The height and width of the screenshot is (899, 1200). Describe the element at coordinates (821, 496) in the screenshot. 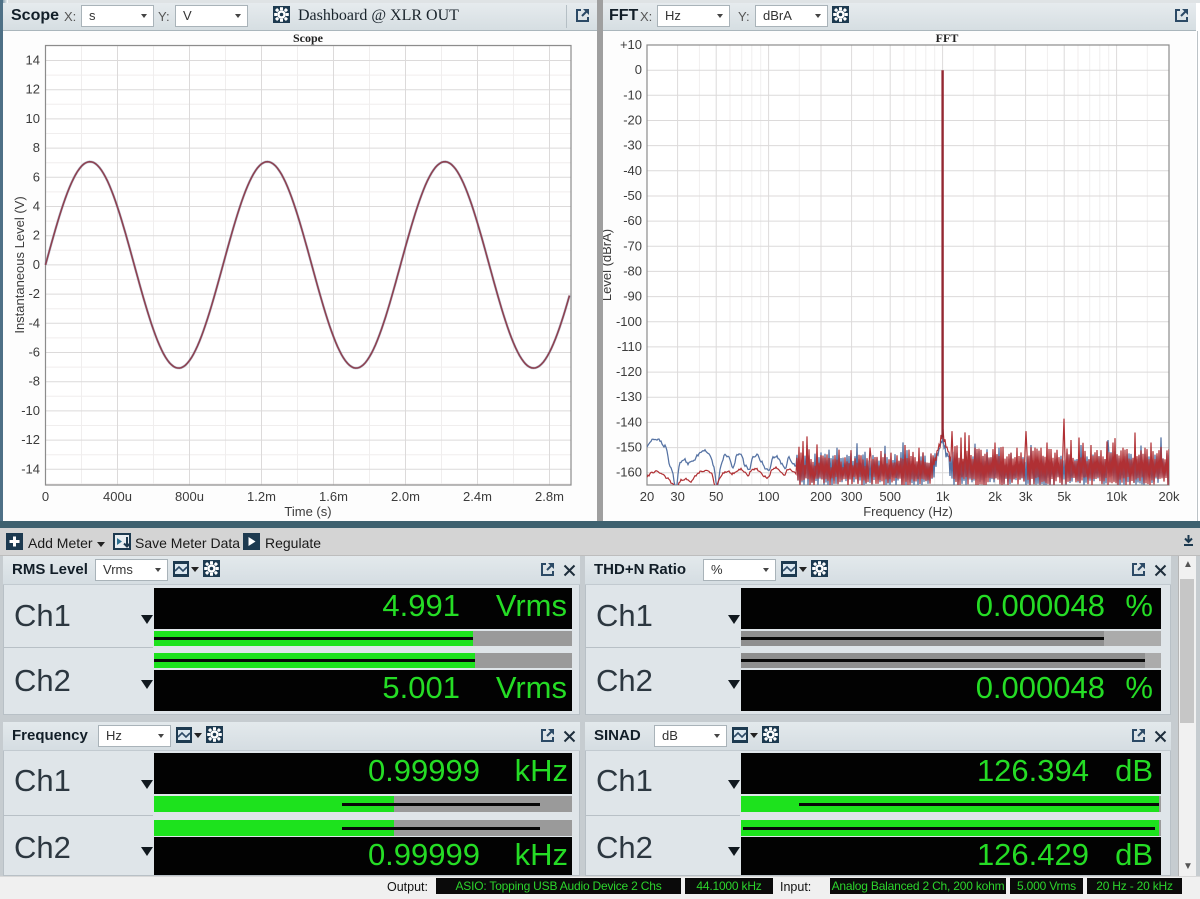

I see `svg-text: 200` at that location.